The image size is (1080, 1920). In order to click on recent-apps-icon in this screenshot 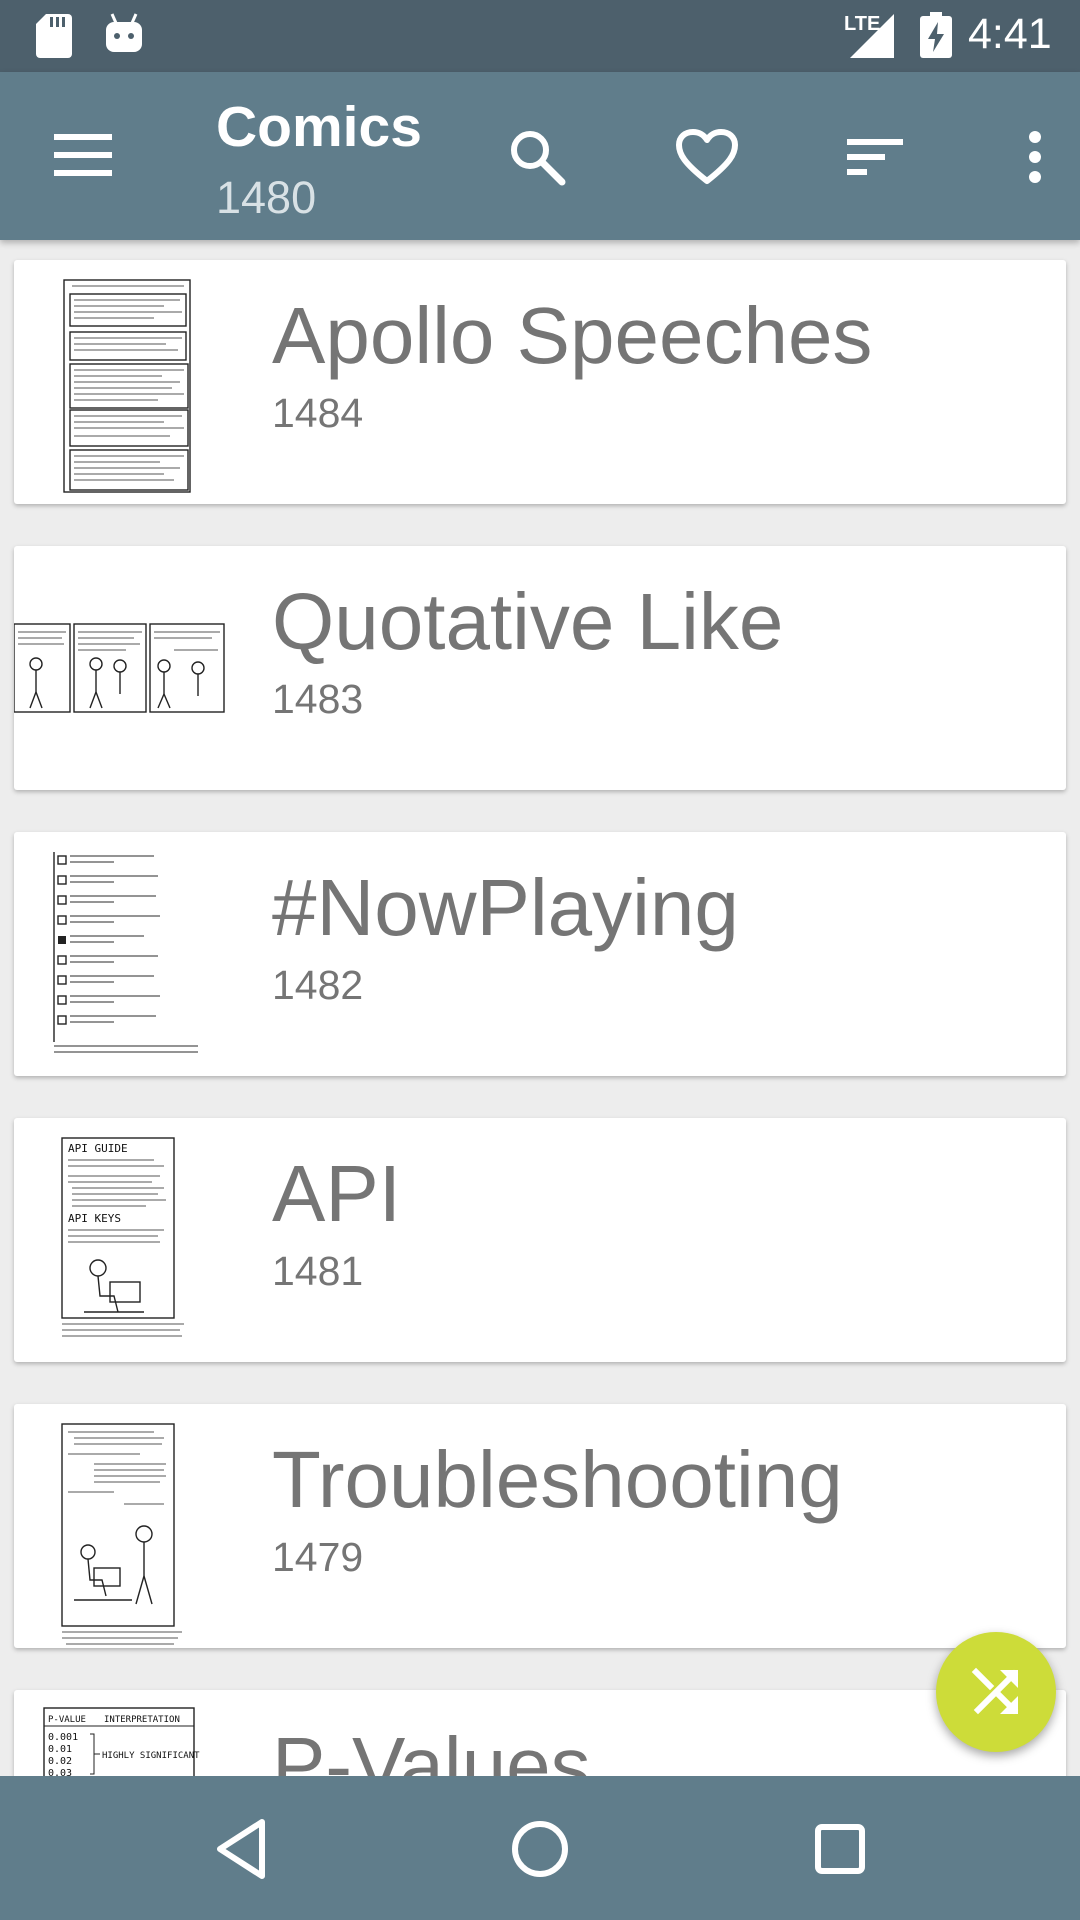, I will do `click(840, 1849)`.